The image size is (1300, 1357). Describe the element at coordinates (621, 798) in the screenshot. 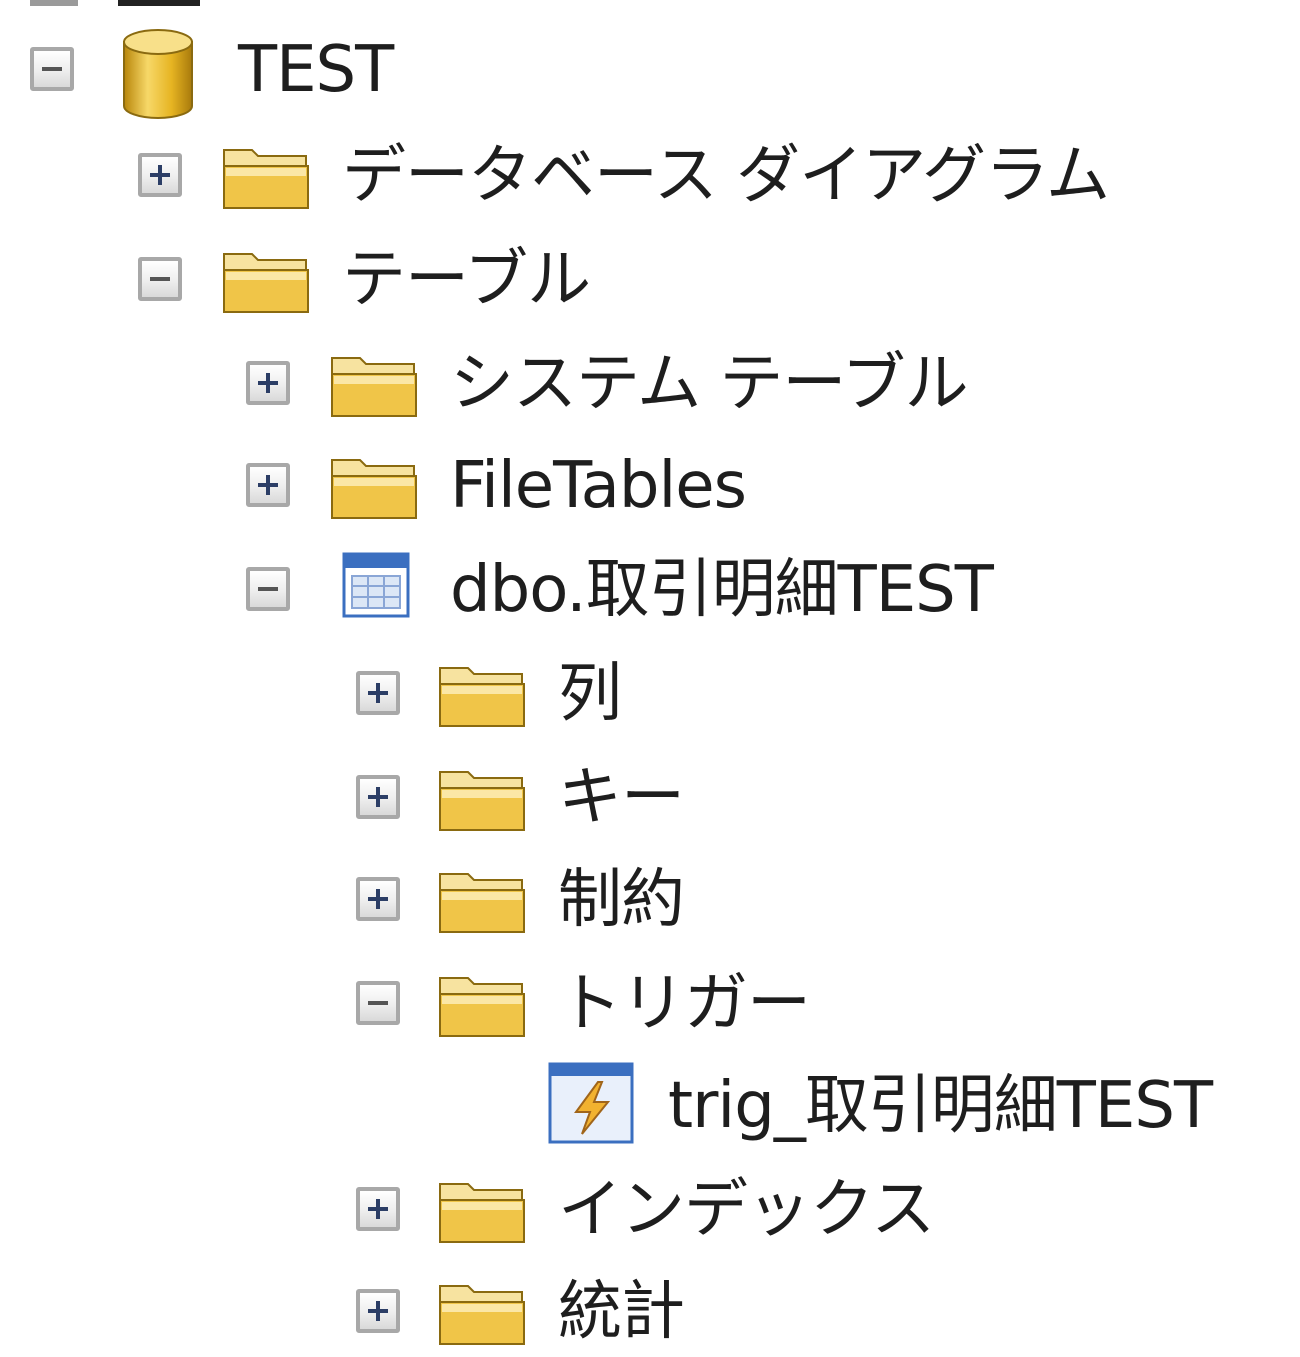

I see `tree-node-label: キー` at that location.